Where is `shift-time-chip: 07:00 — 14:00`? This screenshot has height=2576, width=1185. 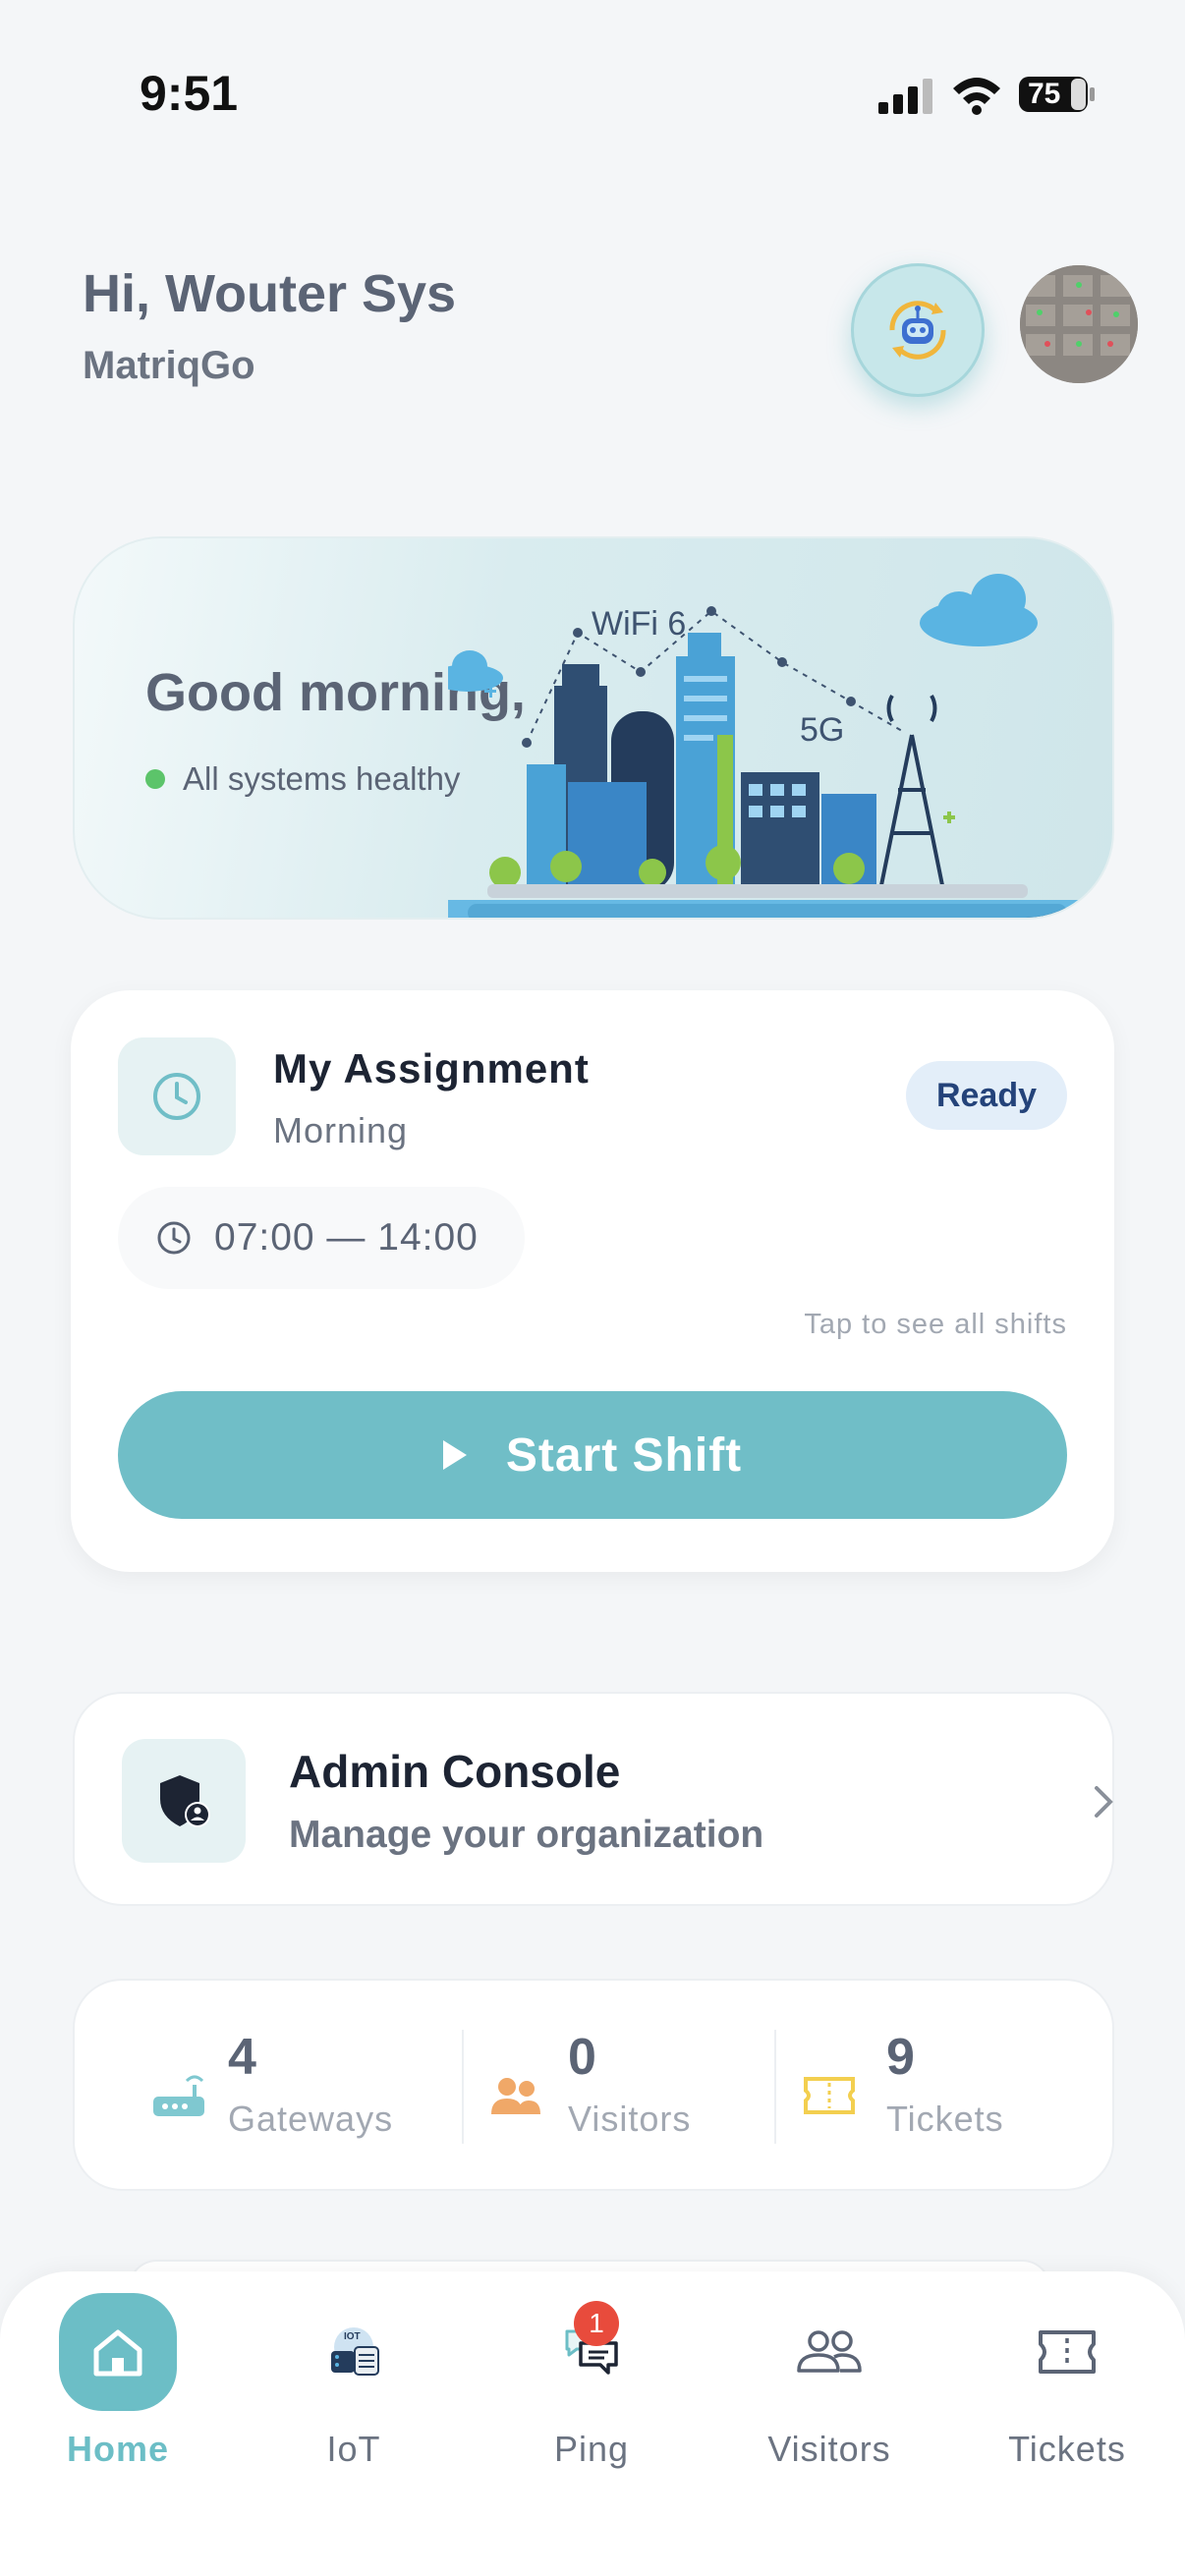 shift-time-chip: 07:00 — 14:00 is located at coordinates (321, 1238).